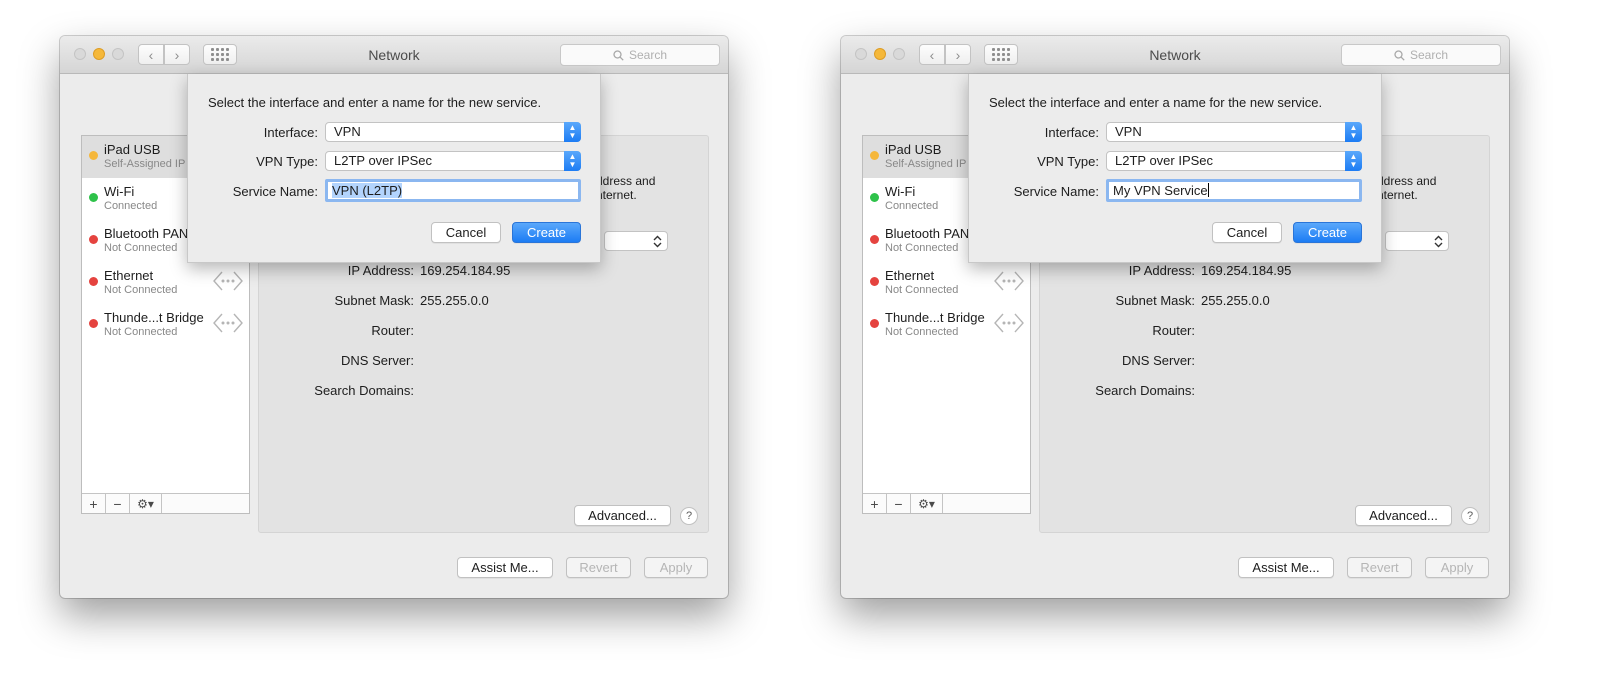  What do you see at coordinates (1234, 190) in the screenshot?
I see `service-name-input: My VPN Service` at bounding box center [1234, 190].